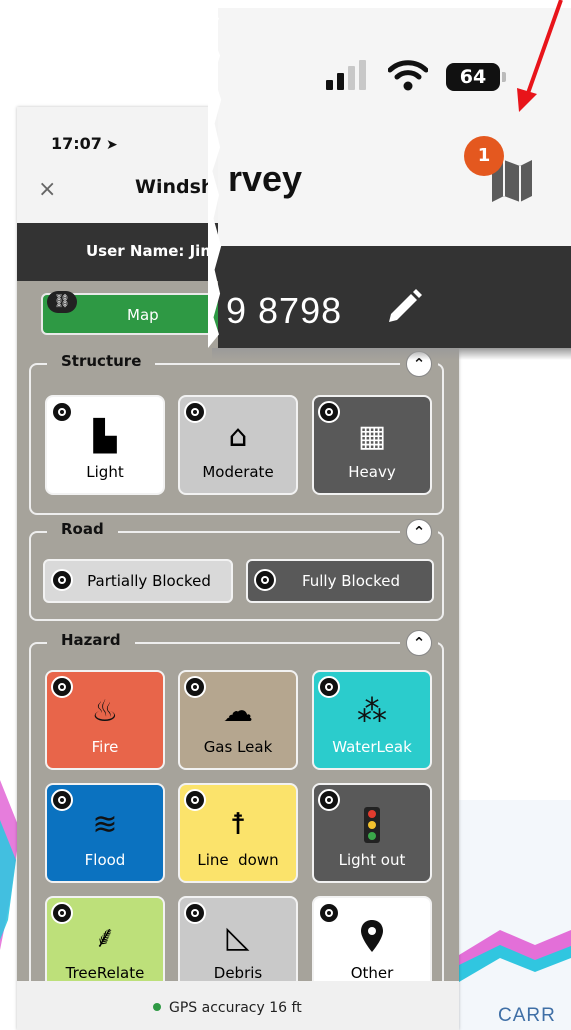  I want to click on gps-accuracy-text: GPS accuracy 16 ft, so click(235, 1008).